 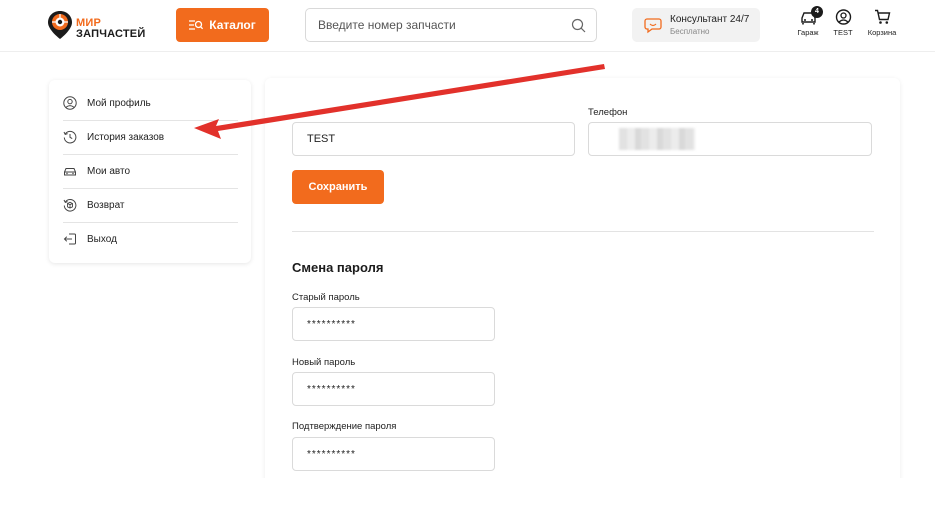 I want to click on old-password-label: Старый пароль, so click(x=326, y=297).